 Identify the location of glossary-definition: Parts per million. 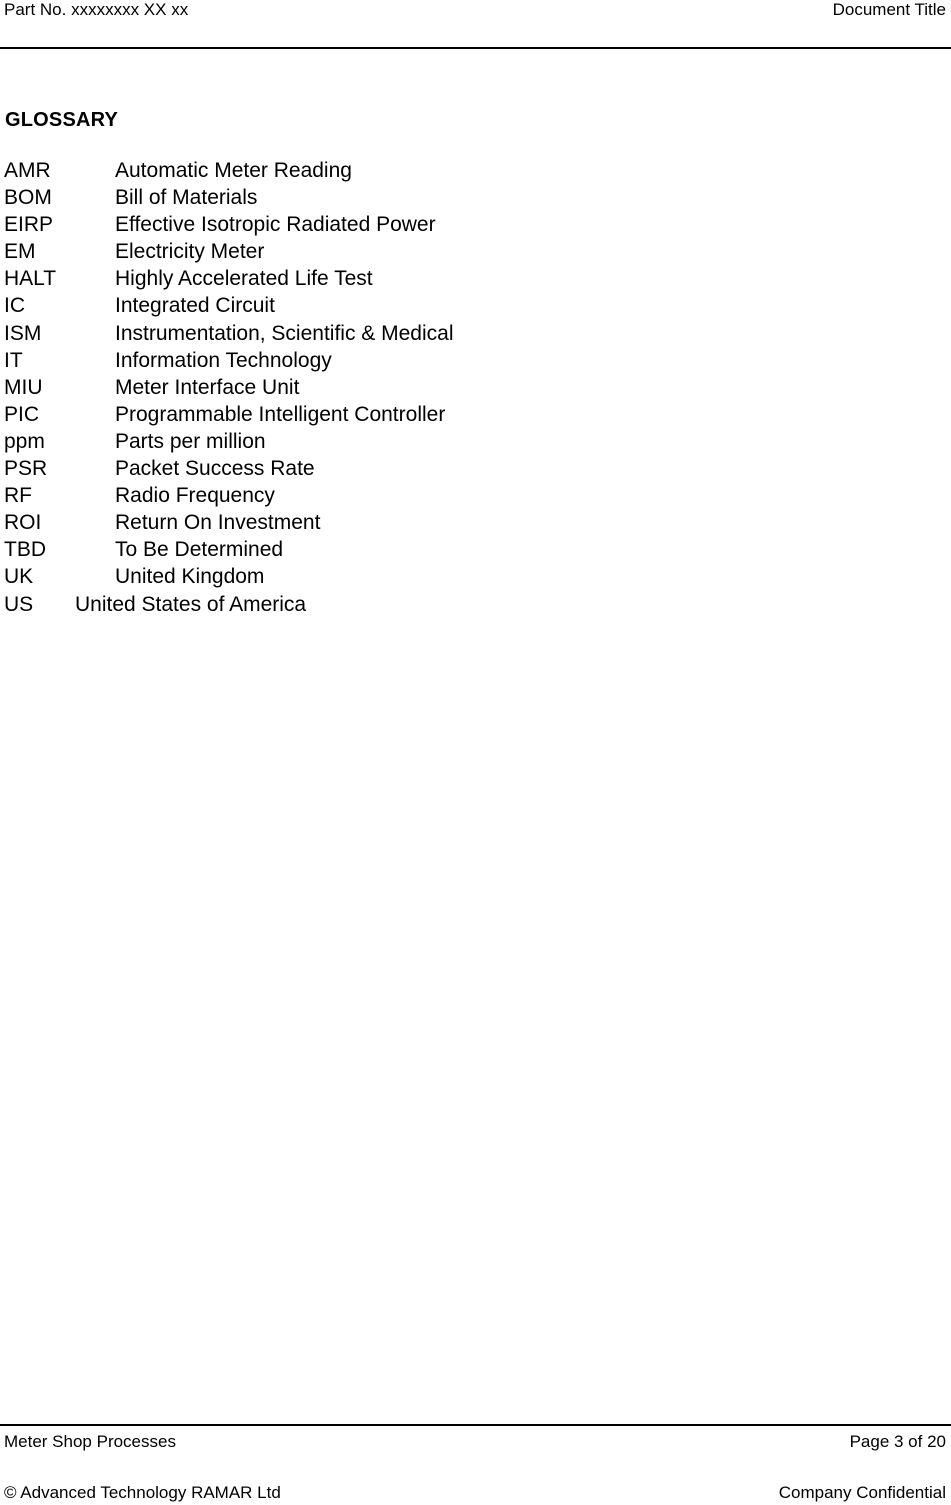
(190, 441).